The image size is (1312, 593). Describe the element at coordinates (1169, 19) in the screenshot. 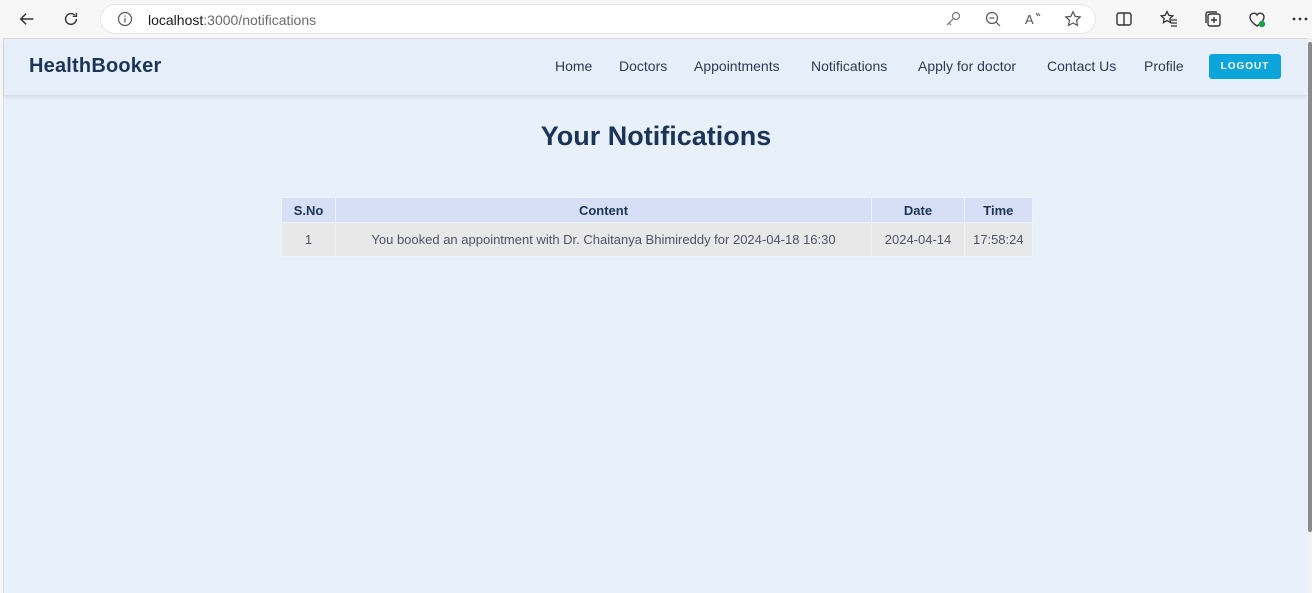

I see `favorites-icon` at that location.